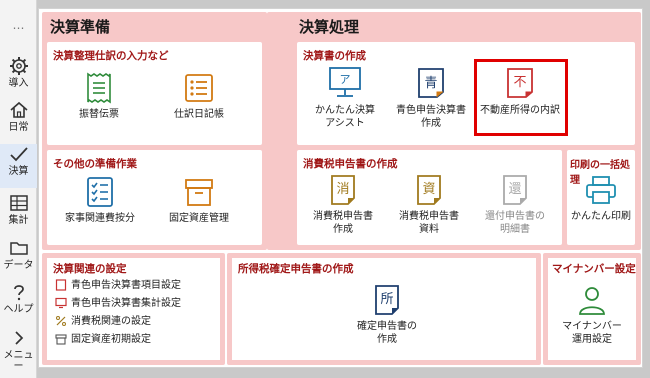 This screenshot has height=378, width=650. I want to click on check-icon, so click(18, 154).